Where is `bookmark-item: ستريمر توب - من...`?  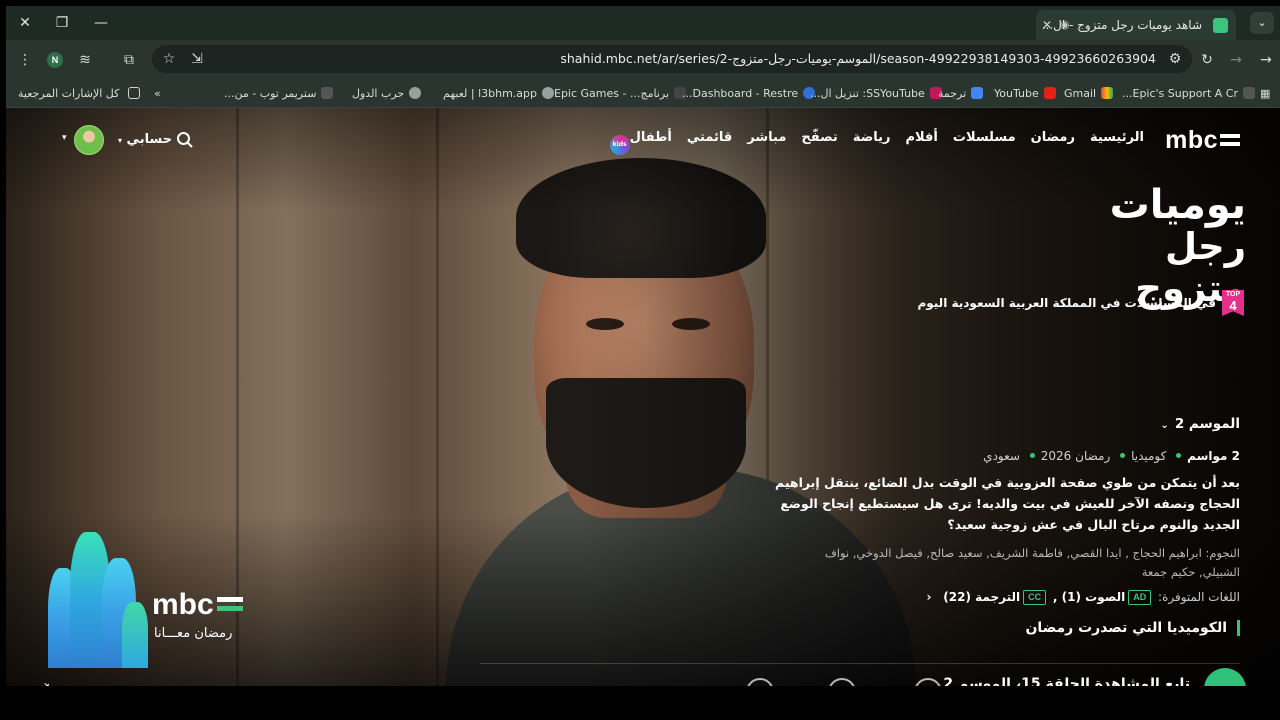
bookmark-item: ستريمر توب - من... is located at coordinates (279, 94).